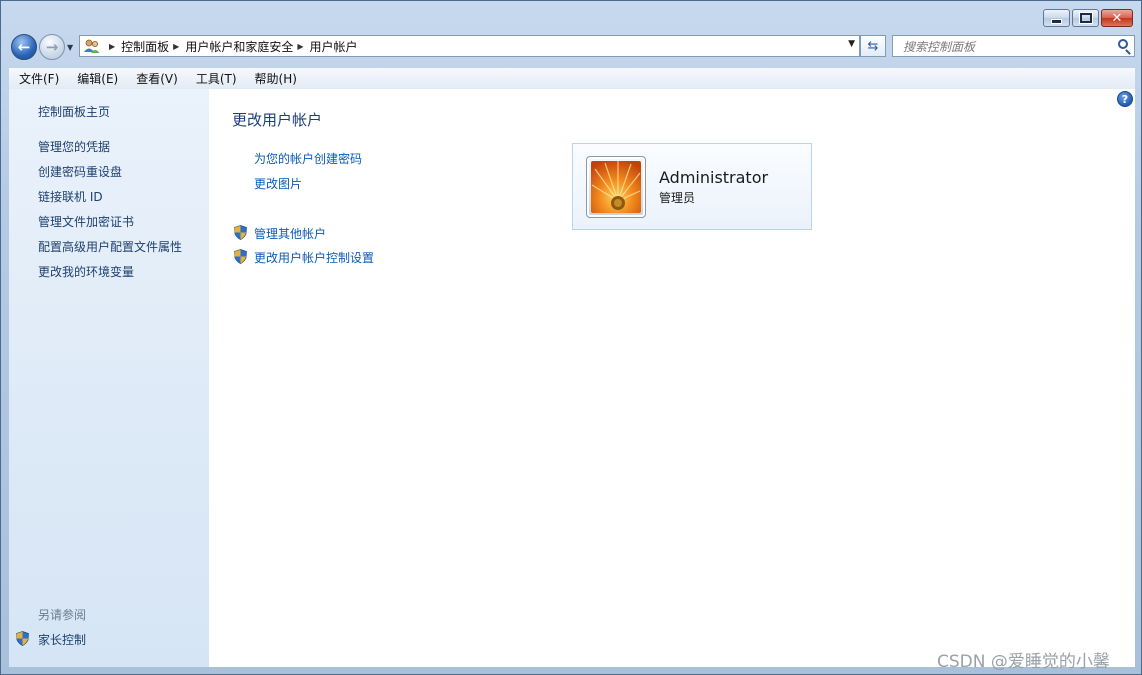 Image resolution: width=1142 pixels, height=675 pixels. I want to click on sidebar-item-manage-credentials: 管理您的凭据, so click(74, 146).